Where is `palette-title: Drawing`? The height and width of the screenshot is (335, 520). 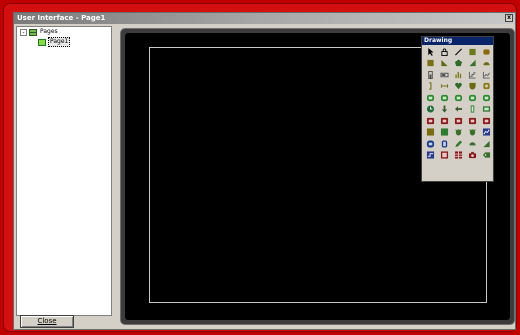 palette-title: Drawing is located at coordinates (457, 41).